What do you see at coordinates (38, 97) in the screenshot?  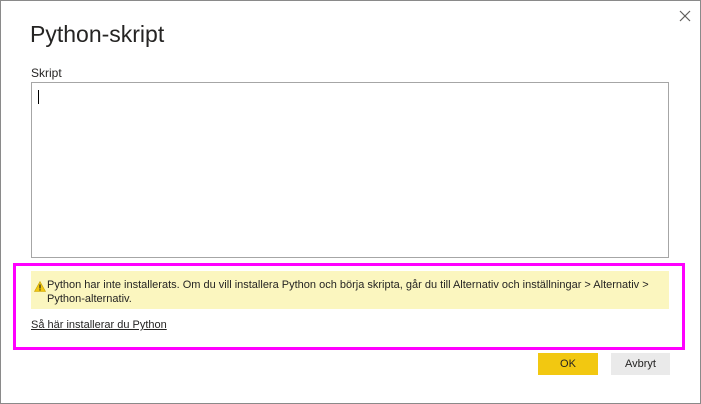 I see `text-caret` at bounding box center [38, 97].